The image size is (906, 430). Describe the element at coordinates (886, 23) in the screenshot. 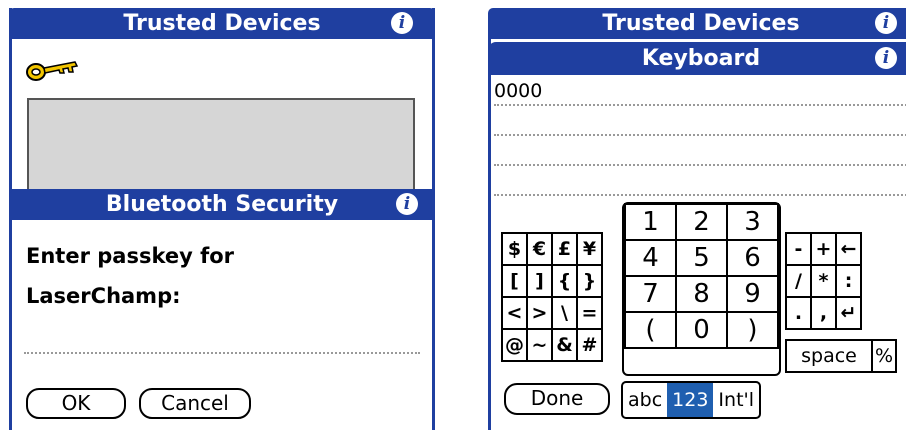

I see `info-icon: i` at that location.